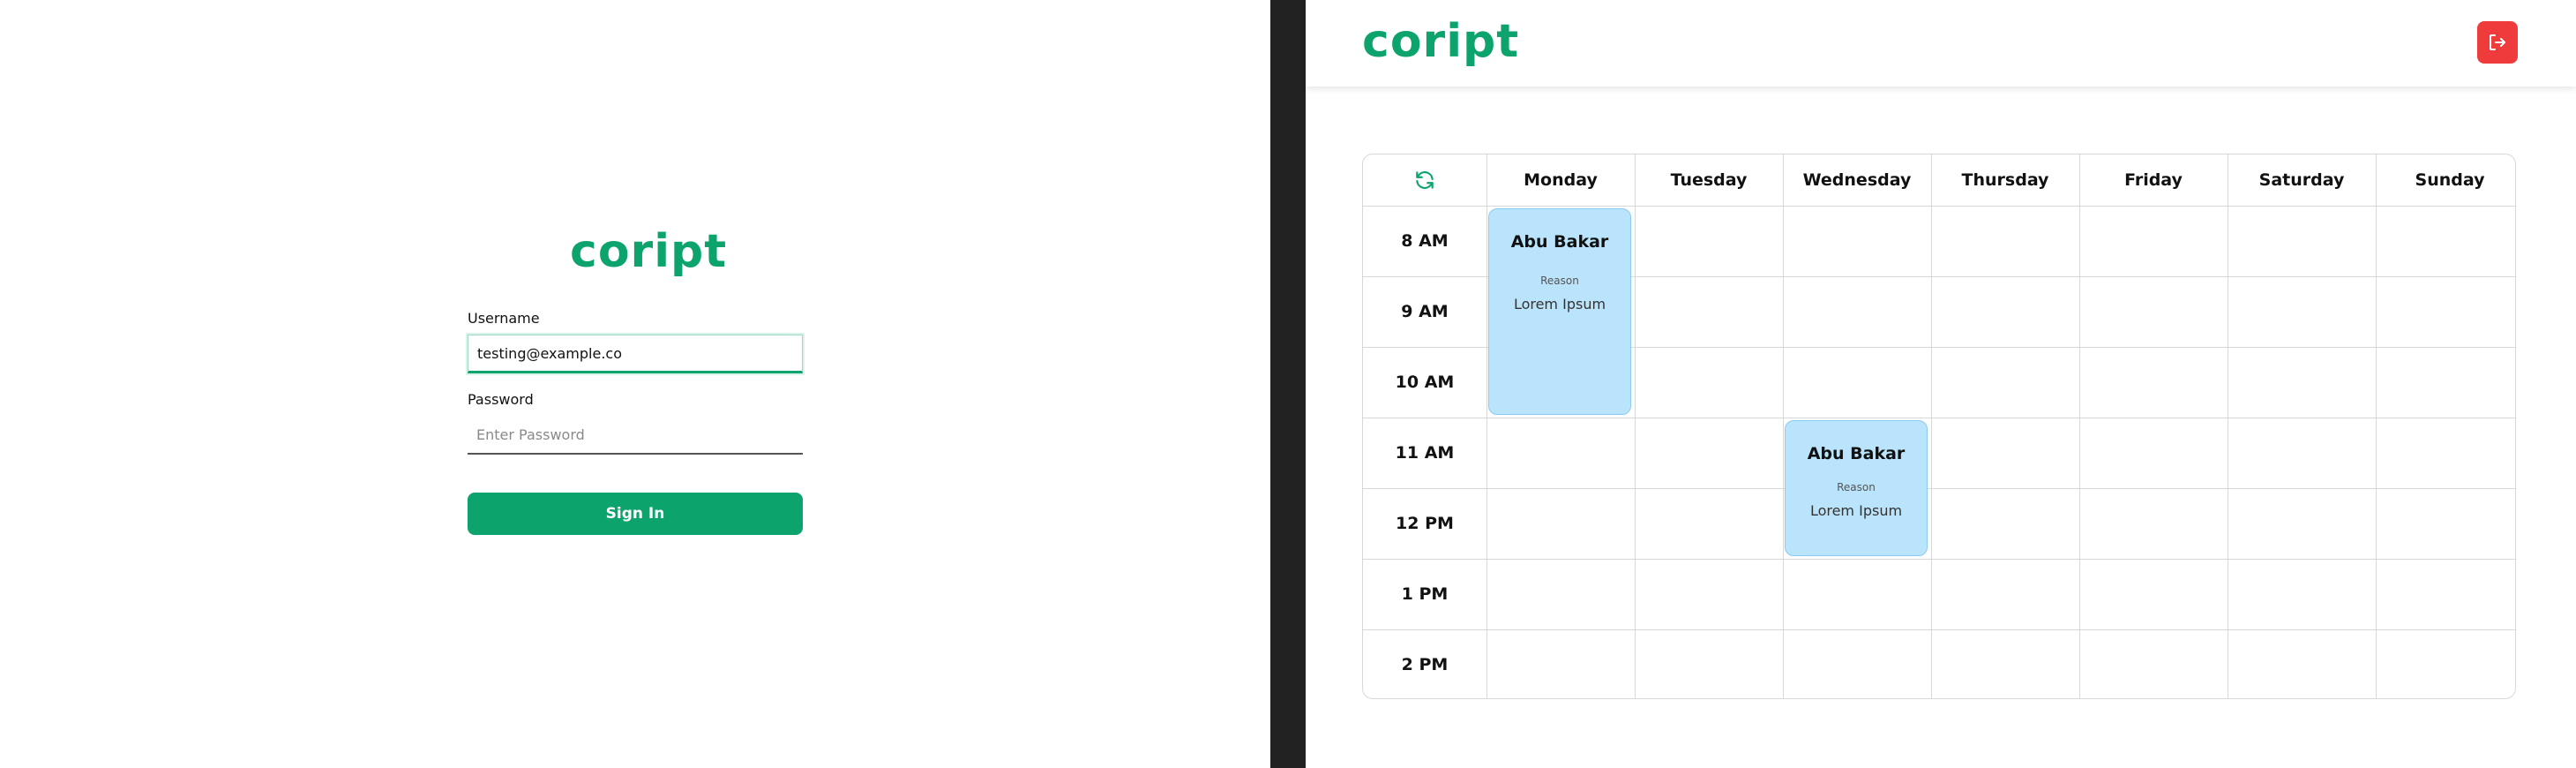 Image resolution: width=2576 pixels, height=768 pixels. What do you see at coordinates (504, 318) in the screenshot?
I see `username-label: Username` at bounding box center [504, 318].